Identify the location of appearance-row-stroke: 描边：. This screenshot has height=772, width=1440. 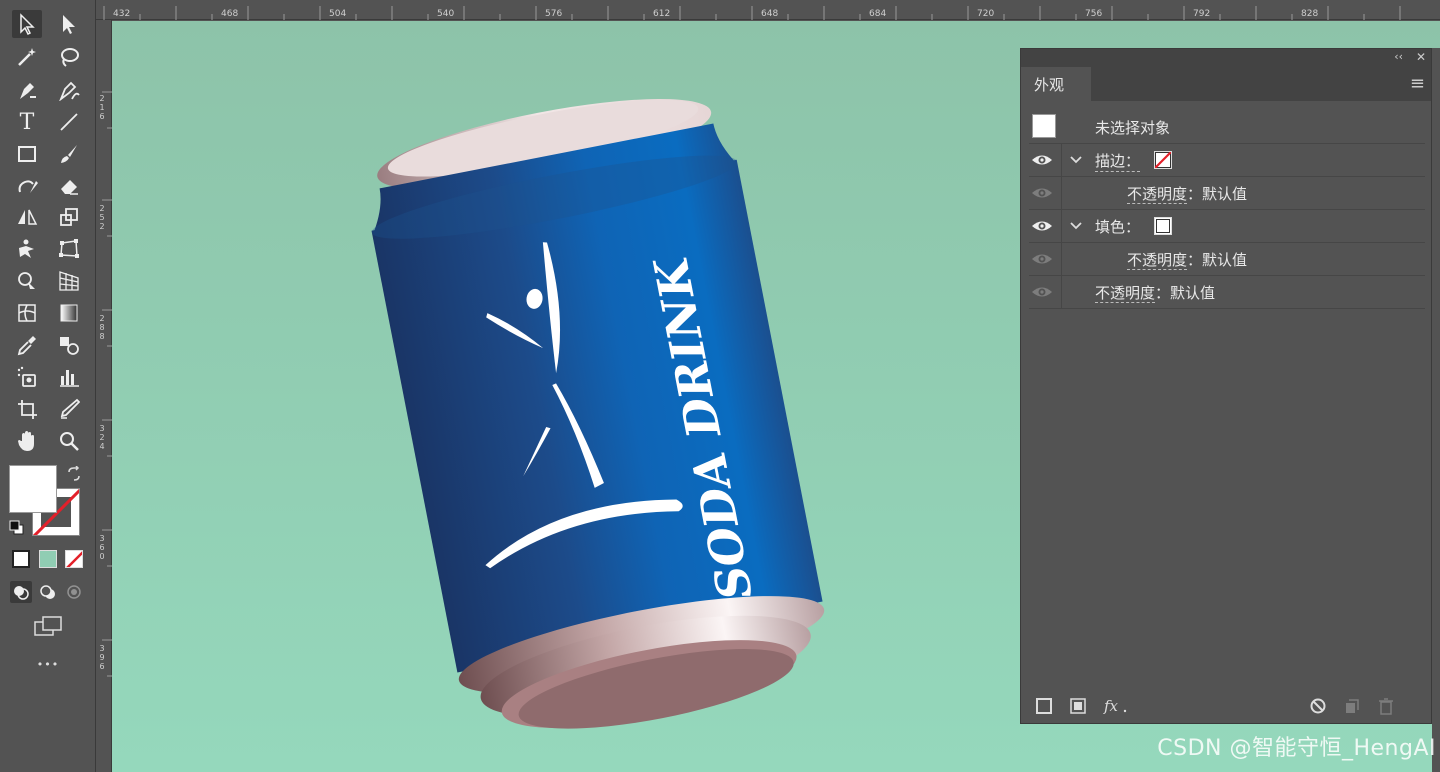
(1227, 160).